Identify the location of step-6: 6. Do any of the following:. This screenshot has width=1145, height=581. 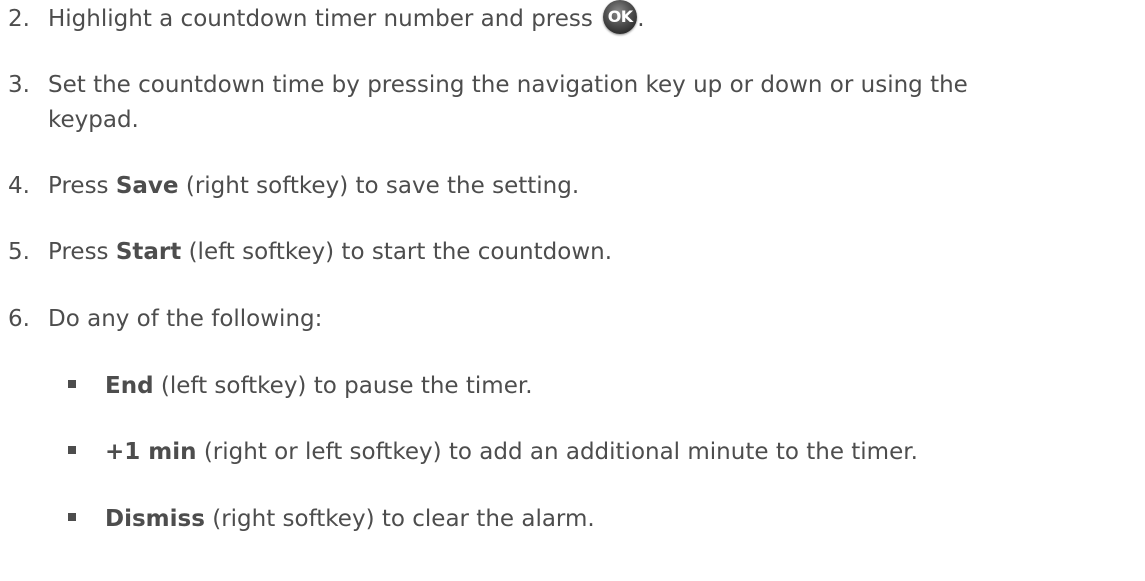
(165, 319).